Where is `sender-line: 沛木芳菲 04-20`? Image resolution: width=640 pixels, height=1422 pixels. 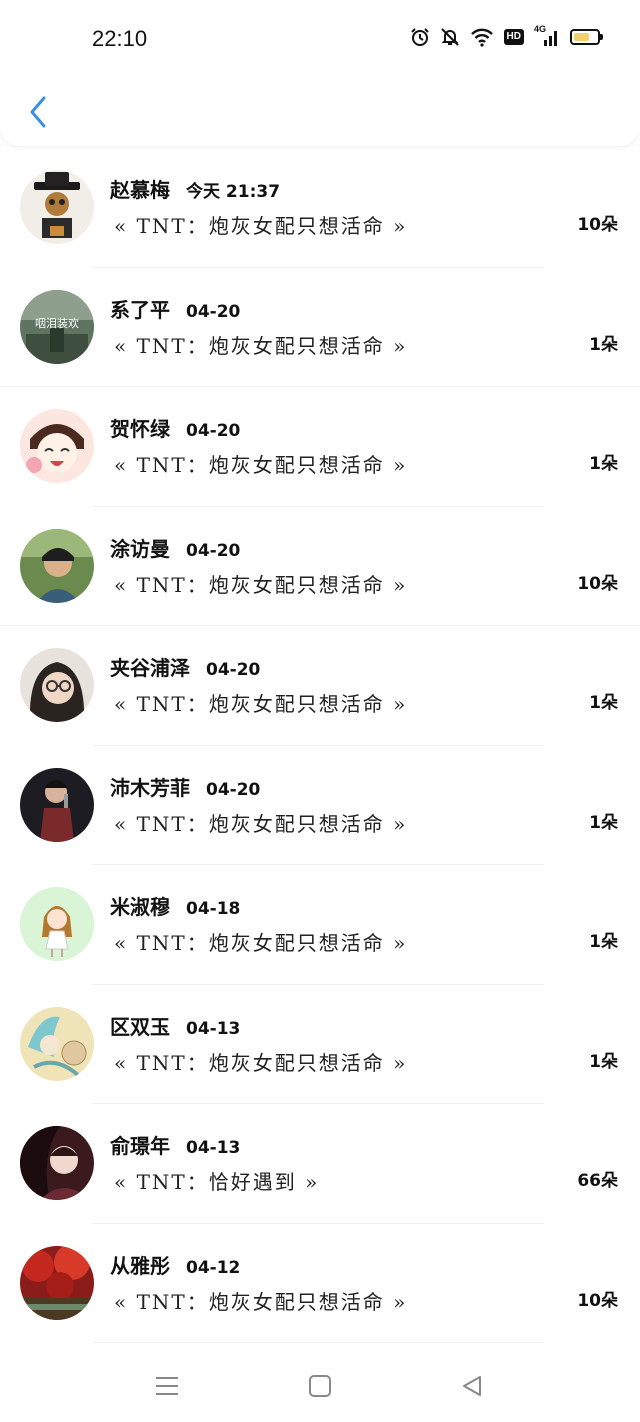
sender-line: 沛木芳菲 04-20 is located at coordinates (185, 786).